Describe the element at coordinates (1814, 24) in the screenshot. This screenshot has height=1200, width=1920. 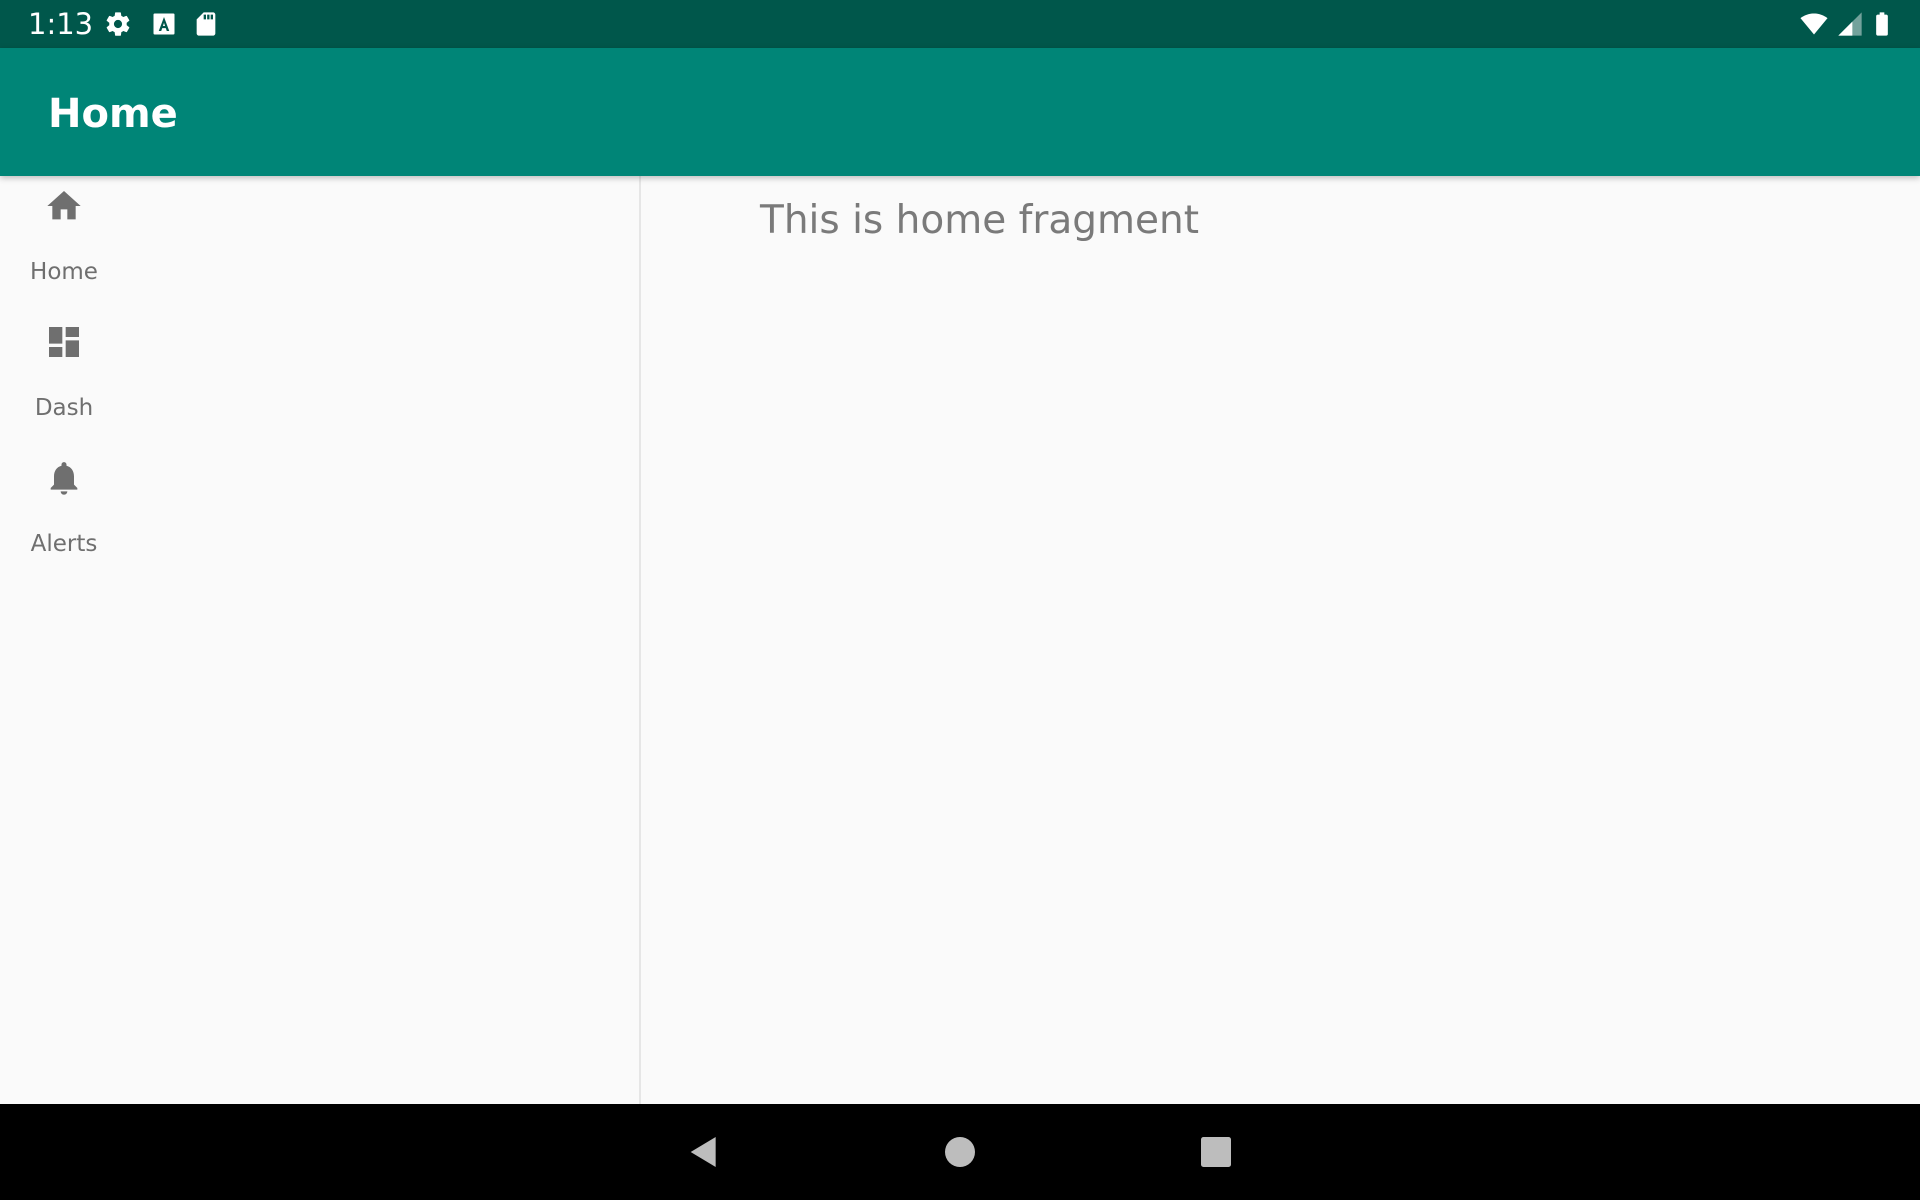
I see `wifi-icon` at that location.